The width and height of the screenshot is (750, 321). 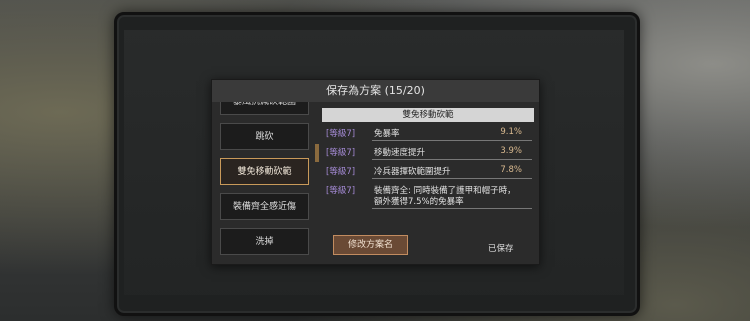 What do you see at coordinates (264, 171) in the screenshot?
I see `scheme-list-item-selected: 雙免移動砍範` at bounding box center [264, 171].